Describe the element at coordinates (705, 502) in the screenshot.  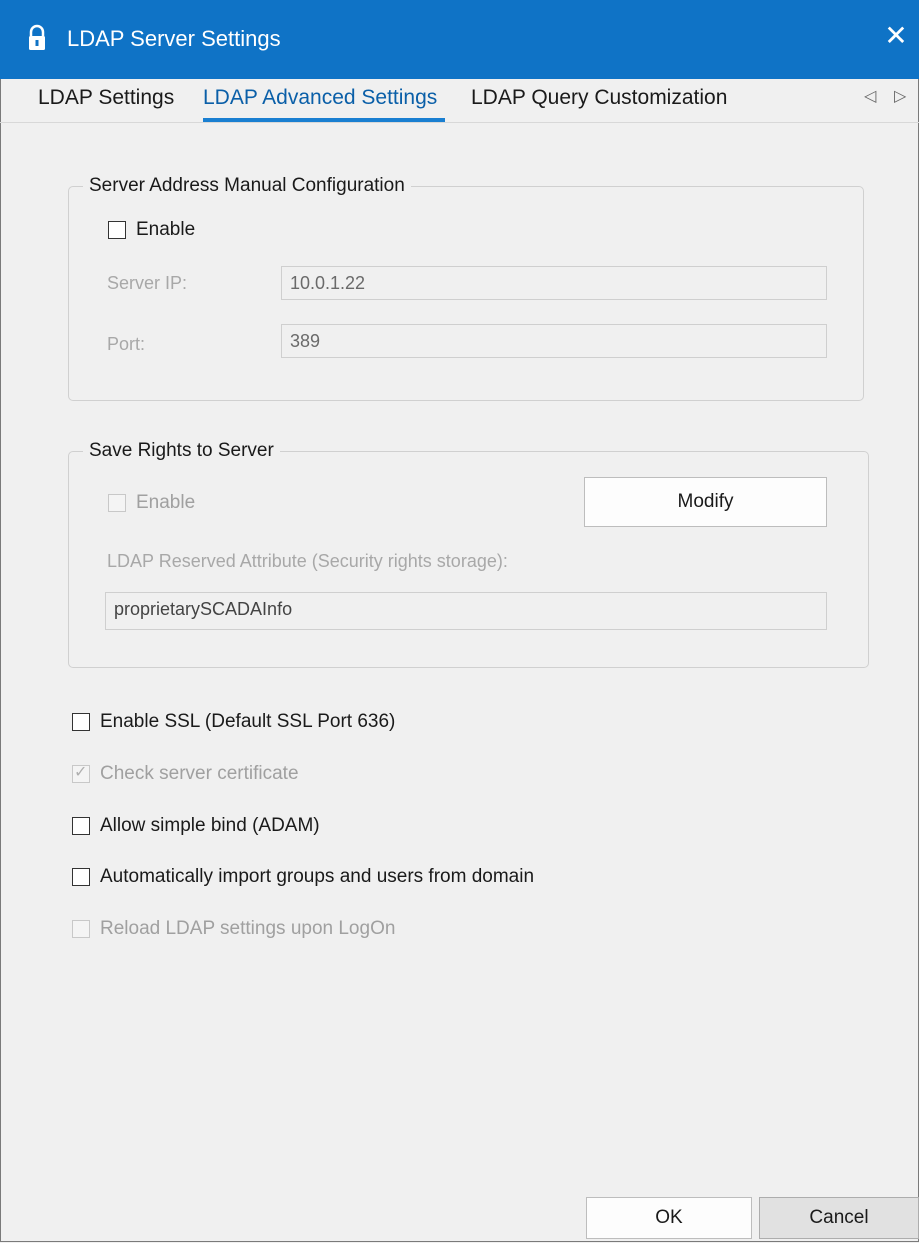
I see `modify-button: Modify` at that location.